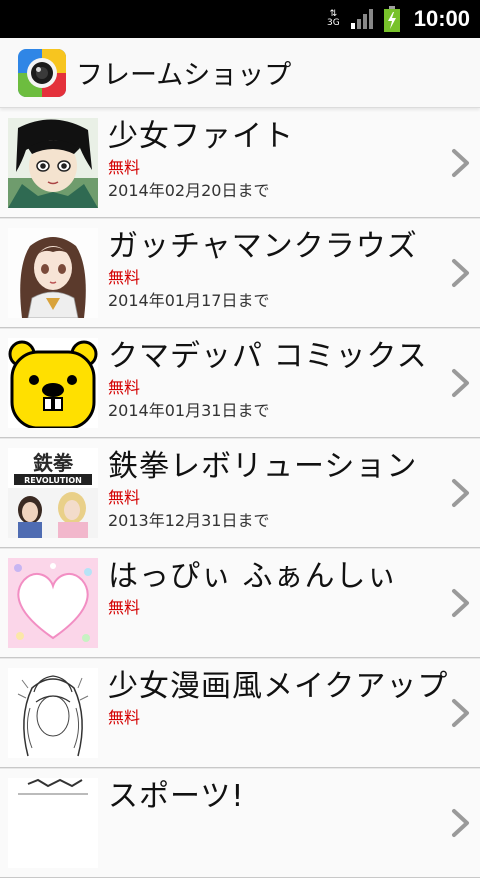 Image resolution: width=480 pixels, height=878 pixels. Describe the element at coordinates (184, 75) in the screenshot. I see `page-title: フレームショップ` at that location.